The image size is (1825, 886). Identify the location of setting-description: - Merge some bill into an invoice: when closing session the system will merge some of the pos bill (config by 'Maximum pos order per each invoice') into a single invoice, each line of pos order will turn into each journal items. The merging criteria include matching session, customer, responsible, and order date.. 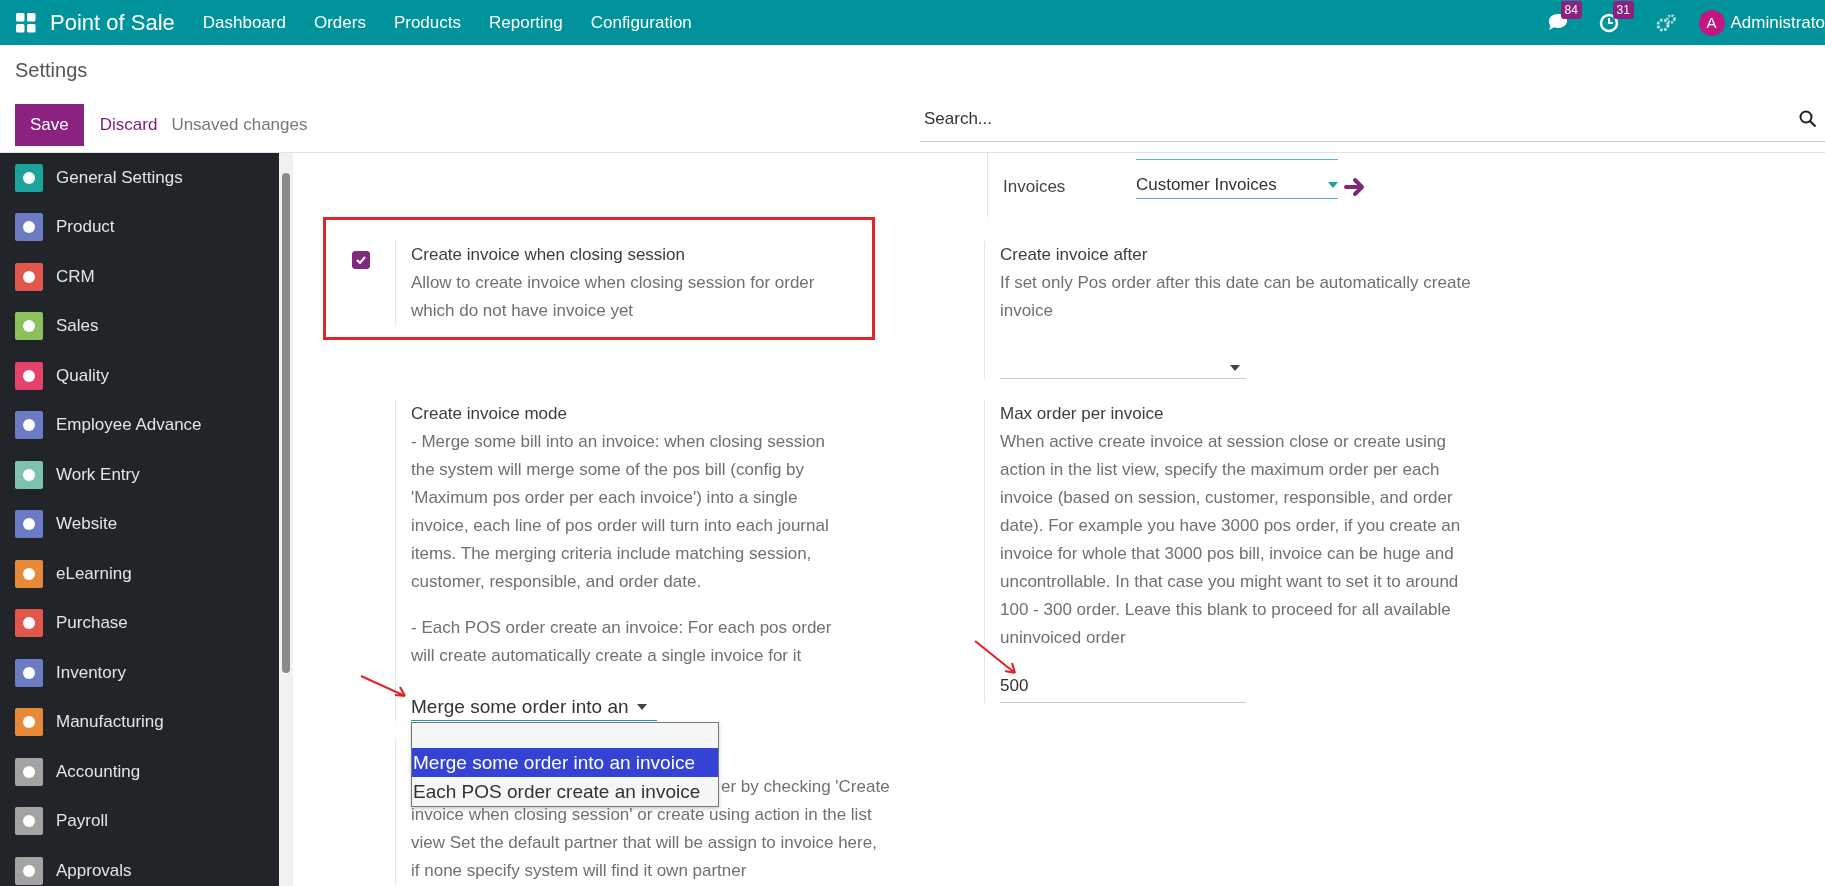
(620, 512).